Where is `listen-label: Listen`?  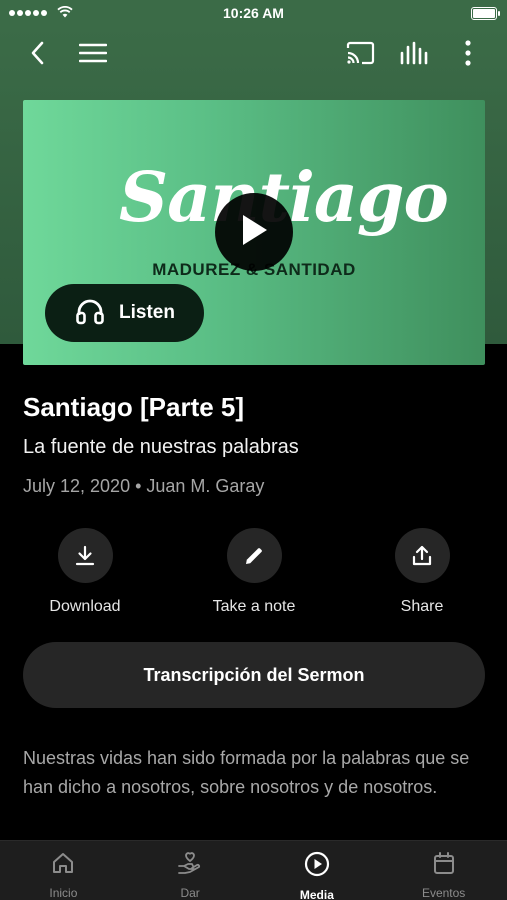 listen-label: Listen is located at coordinates (147, 312).